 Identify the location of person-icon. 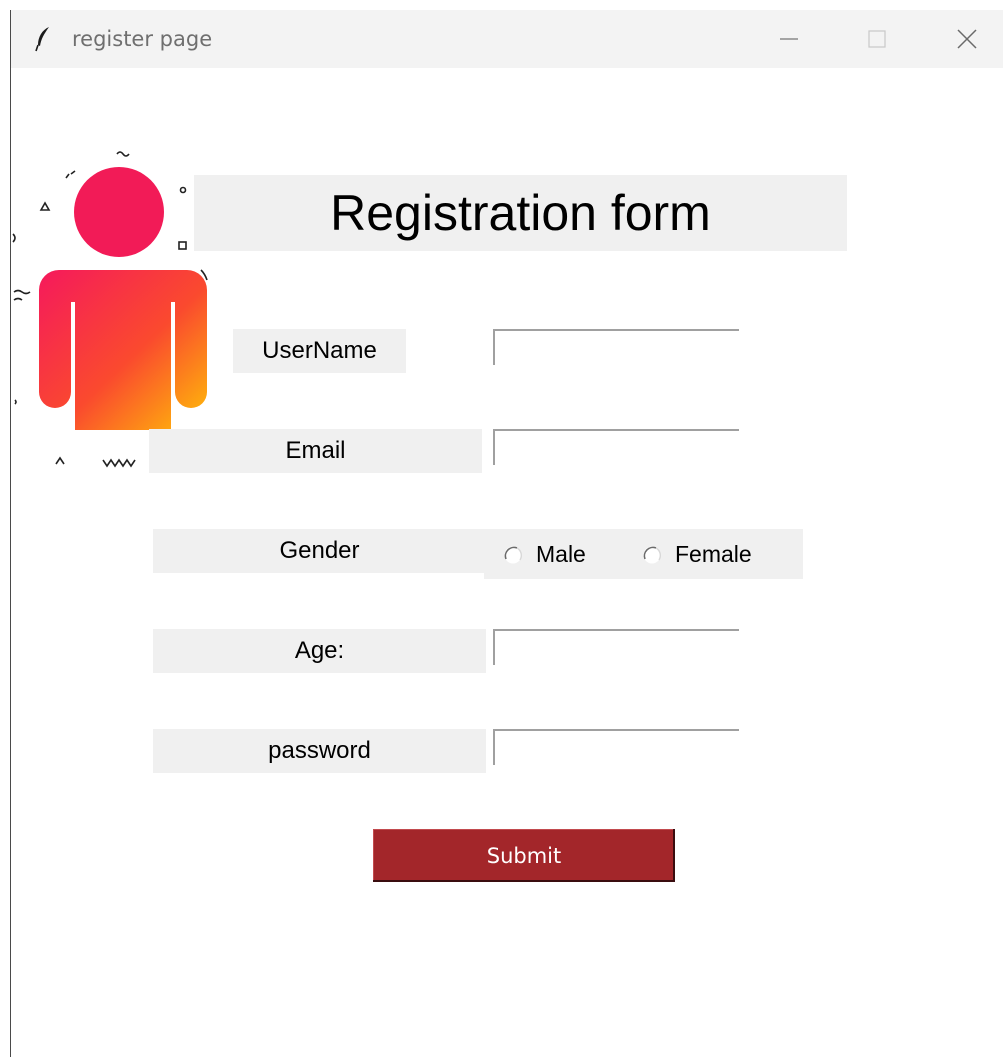
(110, 309).